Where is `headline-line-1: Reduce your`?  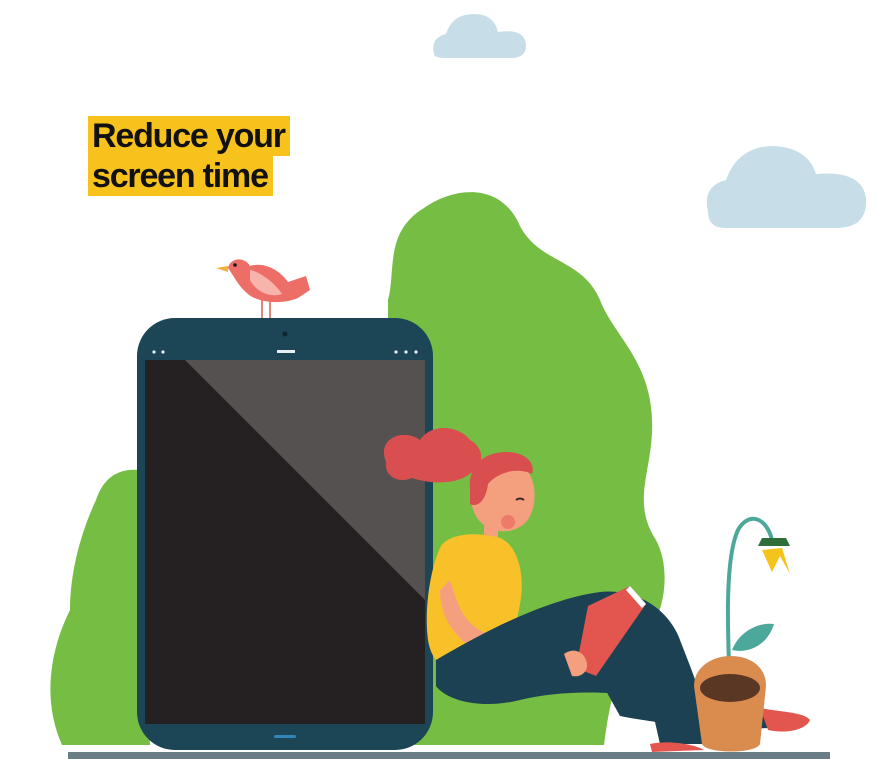
headline-line-1: Reduce your is located at coordinates (189, 136).